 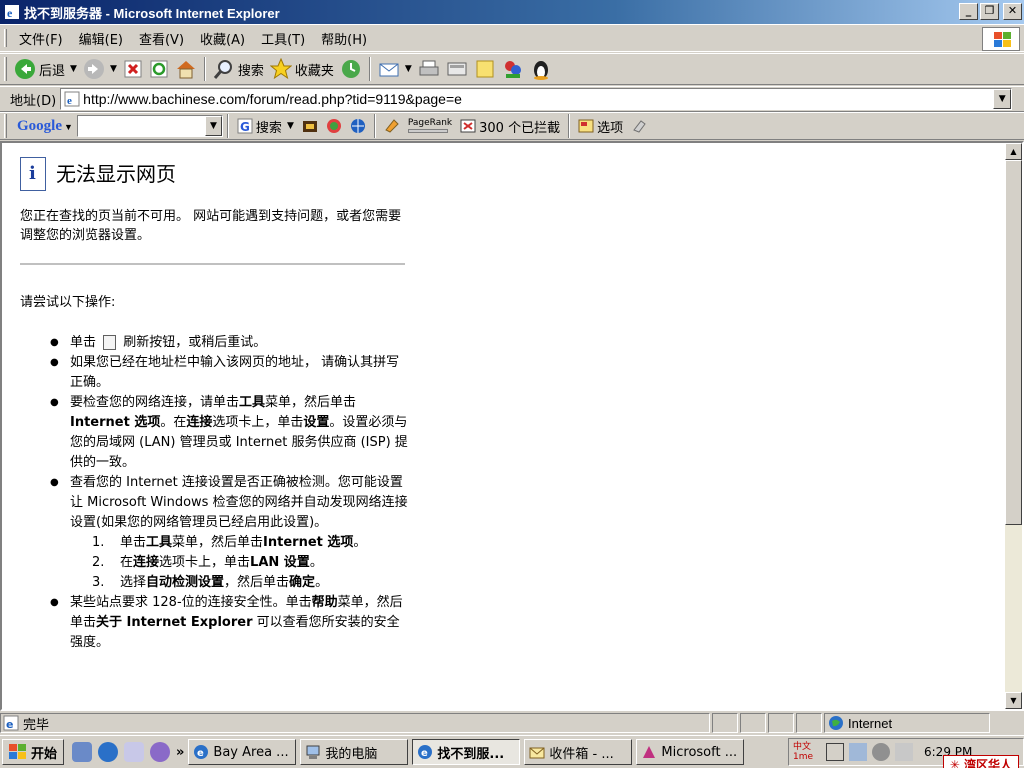 I want to click on discuss-button, so click(x=485, y=69).